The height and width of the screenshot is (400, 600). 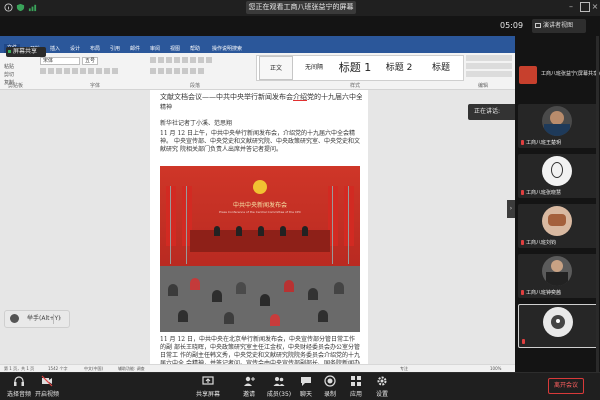 I want to click on mic-muted-icon, so click(x=522, y=192).